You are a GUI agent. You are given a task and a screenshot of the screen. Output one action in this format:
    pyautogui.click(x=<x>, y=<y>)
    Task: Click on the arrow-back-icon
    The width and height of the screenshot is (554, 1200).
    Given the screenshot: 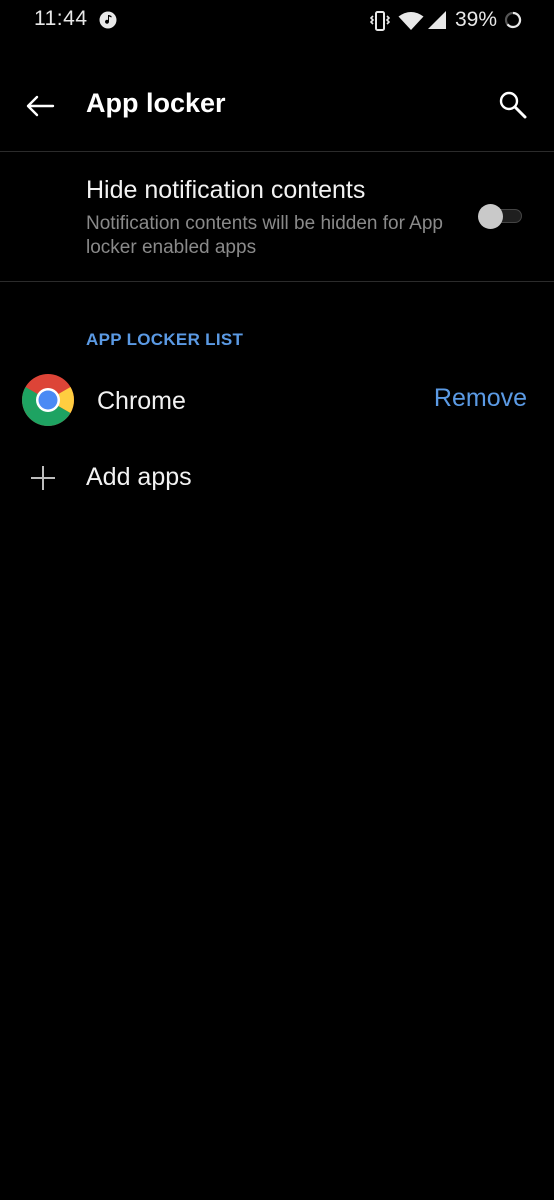 What is the action you would take?
    pyautogui.click(x=40, y=106)
    